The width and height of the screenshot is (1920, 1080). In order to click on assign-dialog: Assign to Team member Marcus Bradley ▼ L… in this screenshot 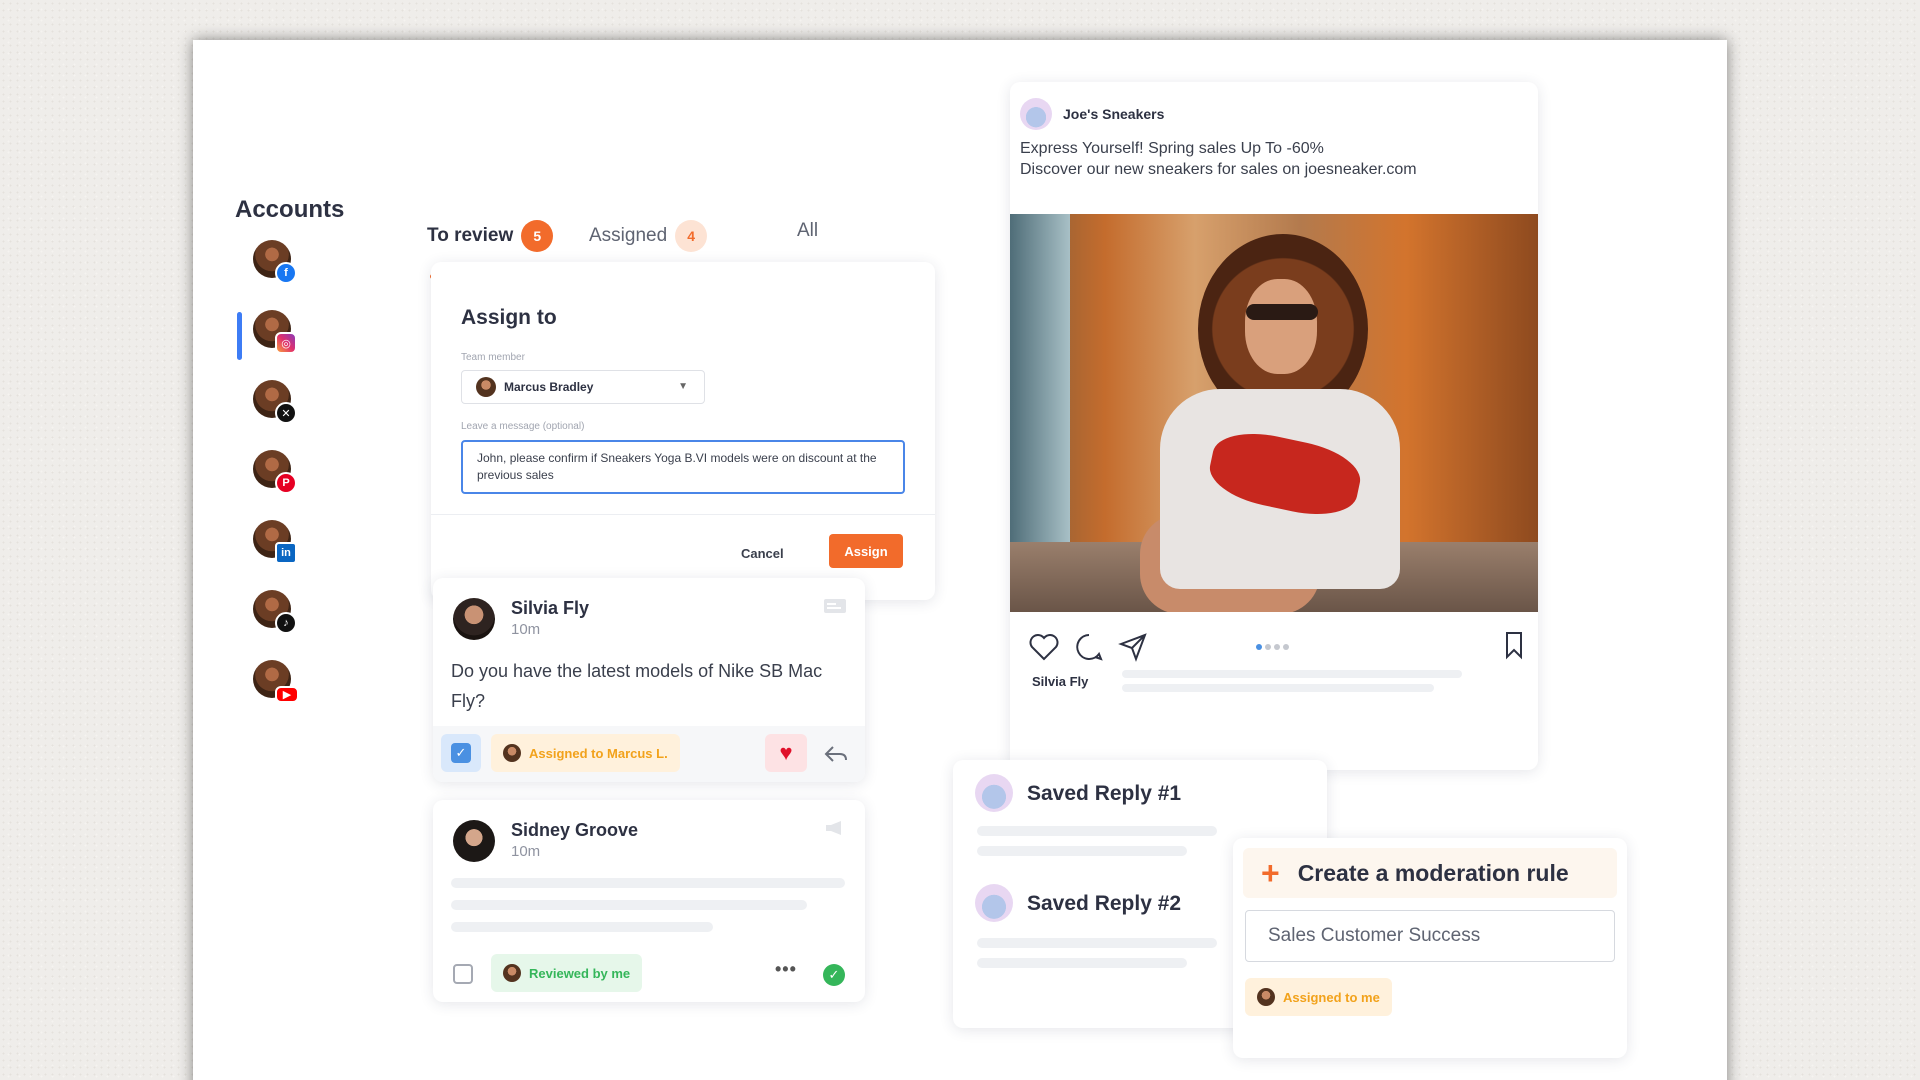, I will do `click(683, 431)`.